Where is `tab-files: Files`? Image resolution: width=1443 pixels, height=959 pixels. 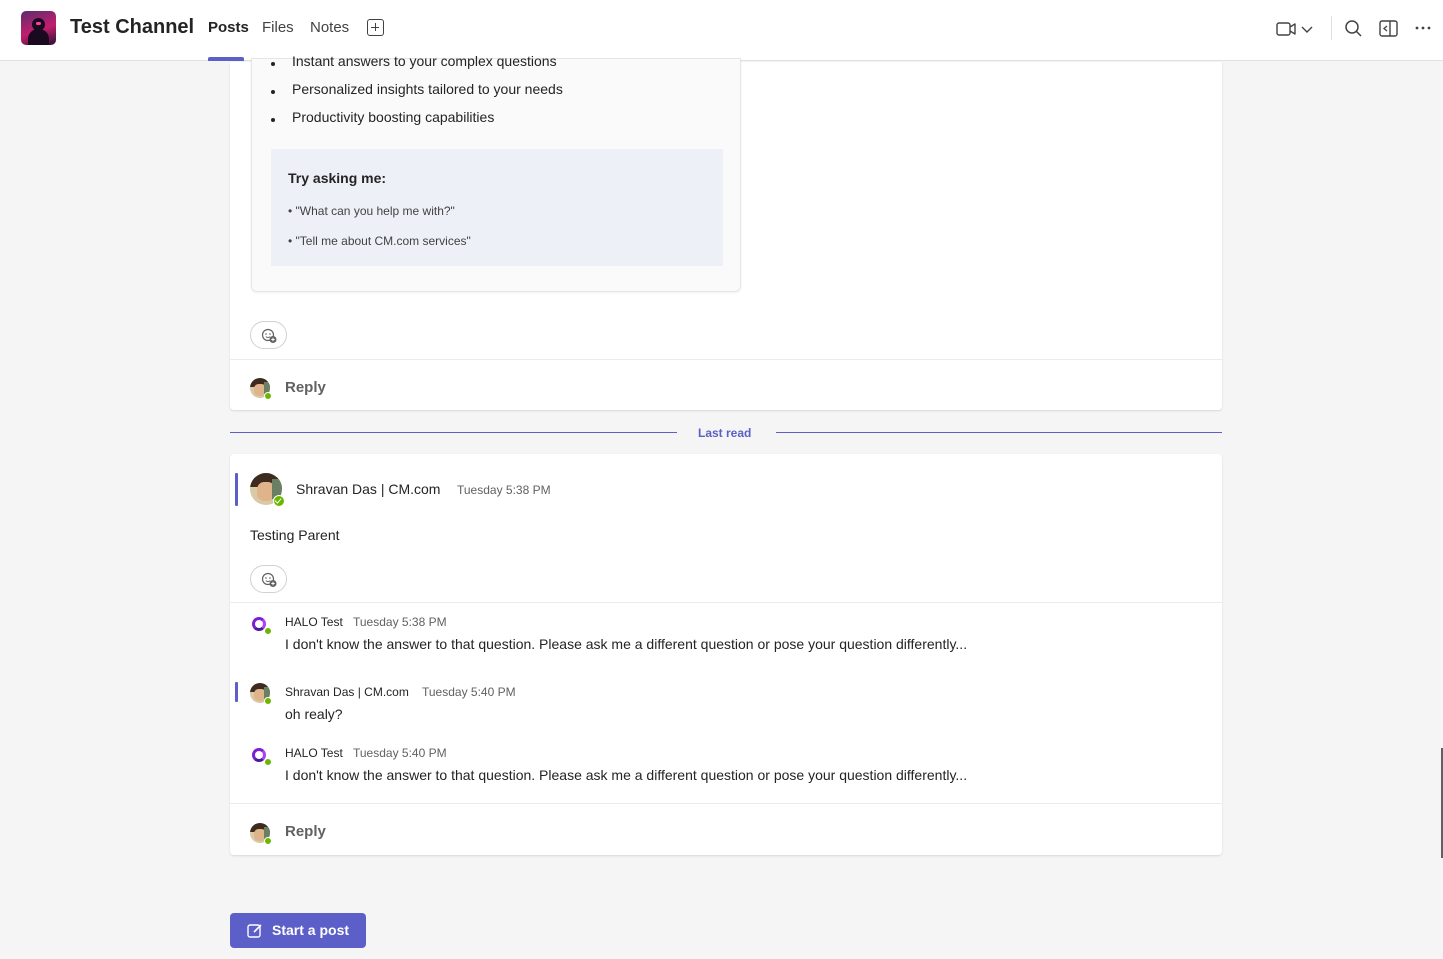 tab-files: Files is located at coordinates (278, 27).